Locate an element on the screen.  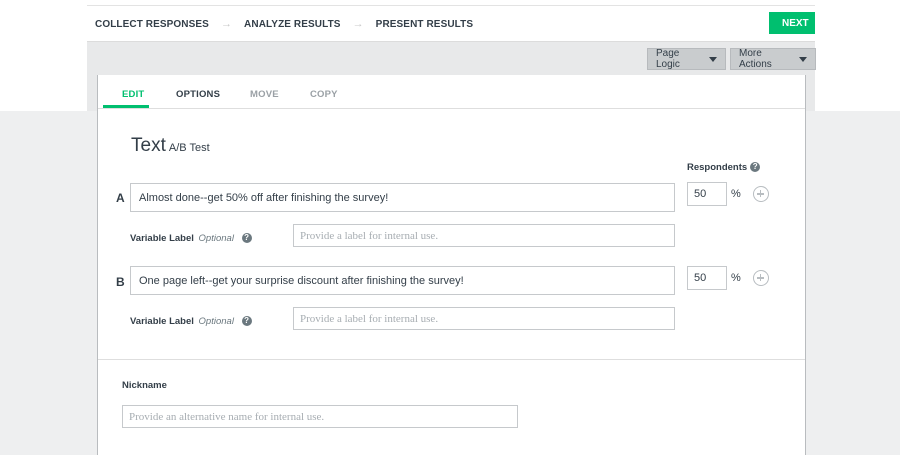
nickname-label: Nickname is located at coordinates (144, 385).